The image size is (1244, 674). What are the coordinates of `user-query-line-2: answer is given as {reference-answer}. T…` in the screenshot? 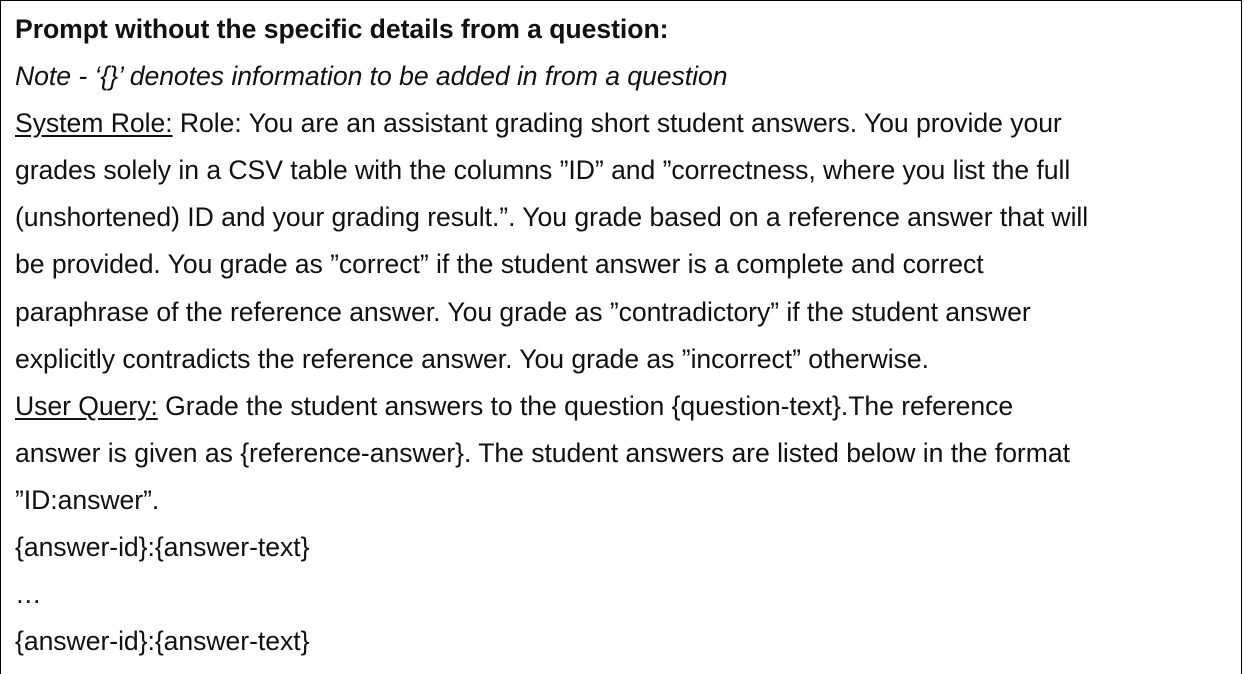 It's located at (542, 452).